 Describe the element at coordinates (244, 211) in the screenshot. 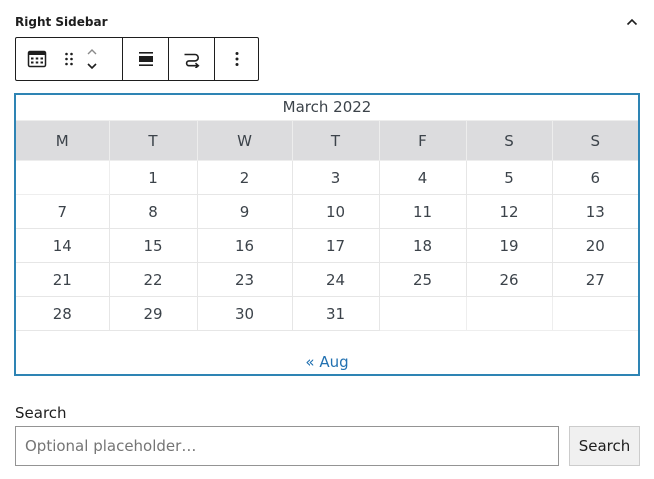

I see `day-cell: 9` at that location.